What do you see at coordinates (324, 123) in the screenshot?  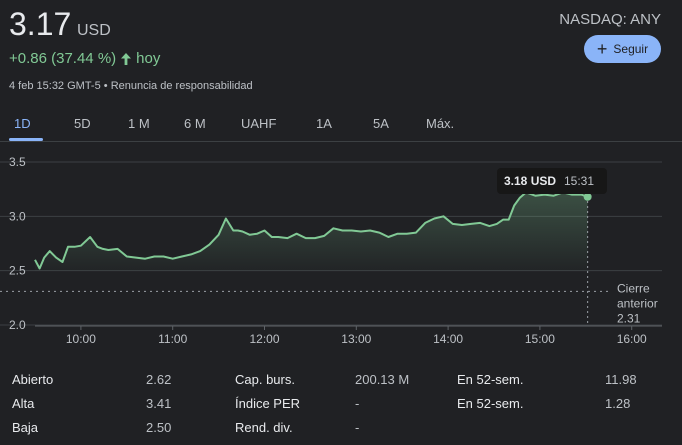 I see `tab-1y: 1A` at bounding box center [324, 123].